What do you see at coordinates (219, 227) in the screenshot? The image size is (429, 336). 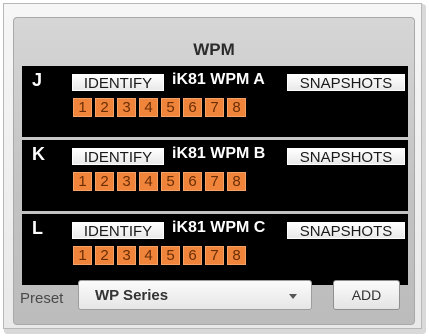 I see `device-name: iK81 WPM C` at bounding box center [219, 227].